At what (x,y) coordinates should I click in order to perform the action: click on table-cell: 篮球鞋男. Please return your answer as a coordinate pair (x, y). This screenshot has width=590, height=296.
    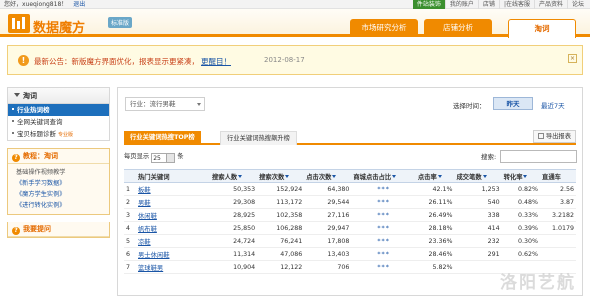
    Looking at the image, I should click on (173, 267).